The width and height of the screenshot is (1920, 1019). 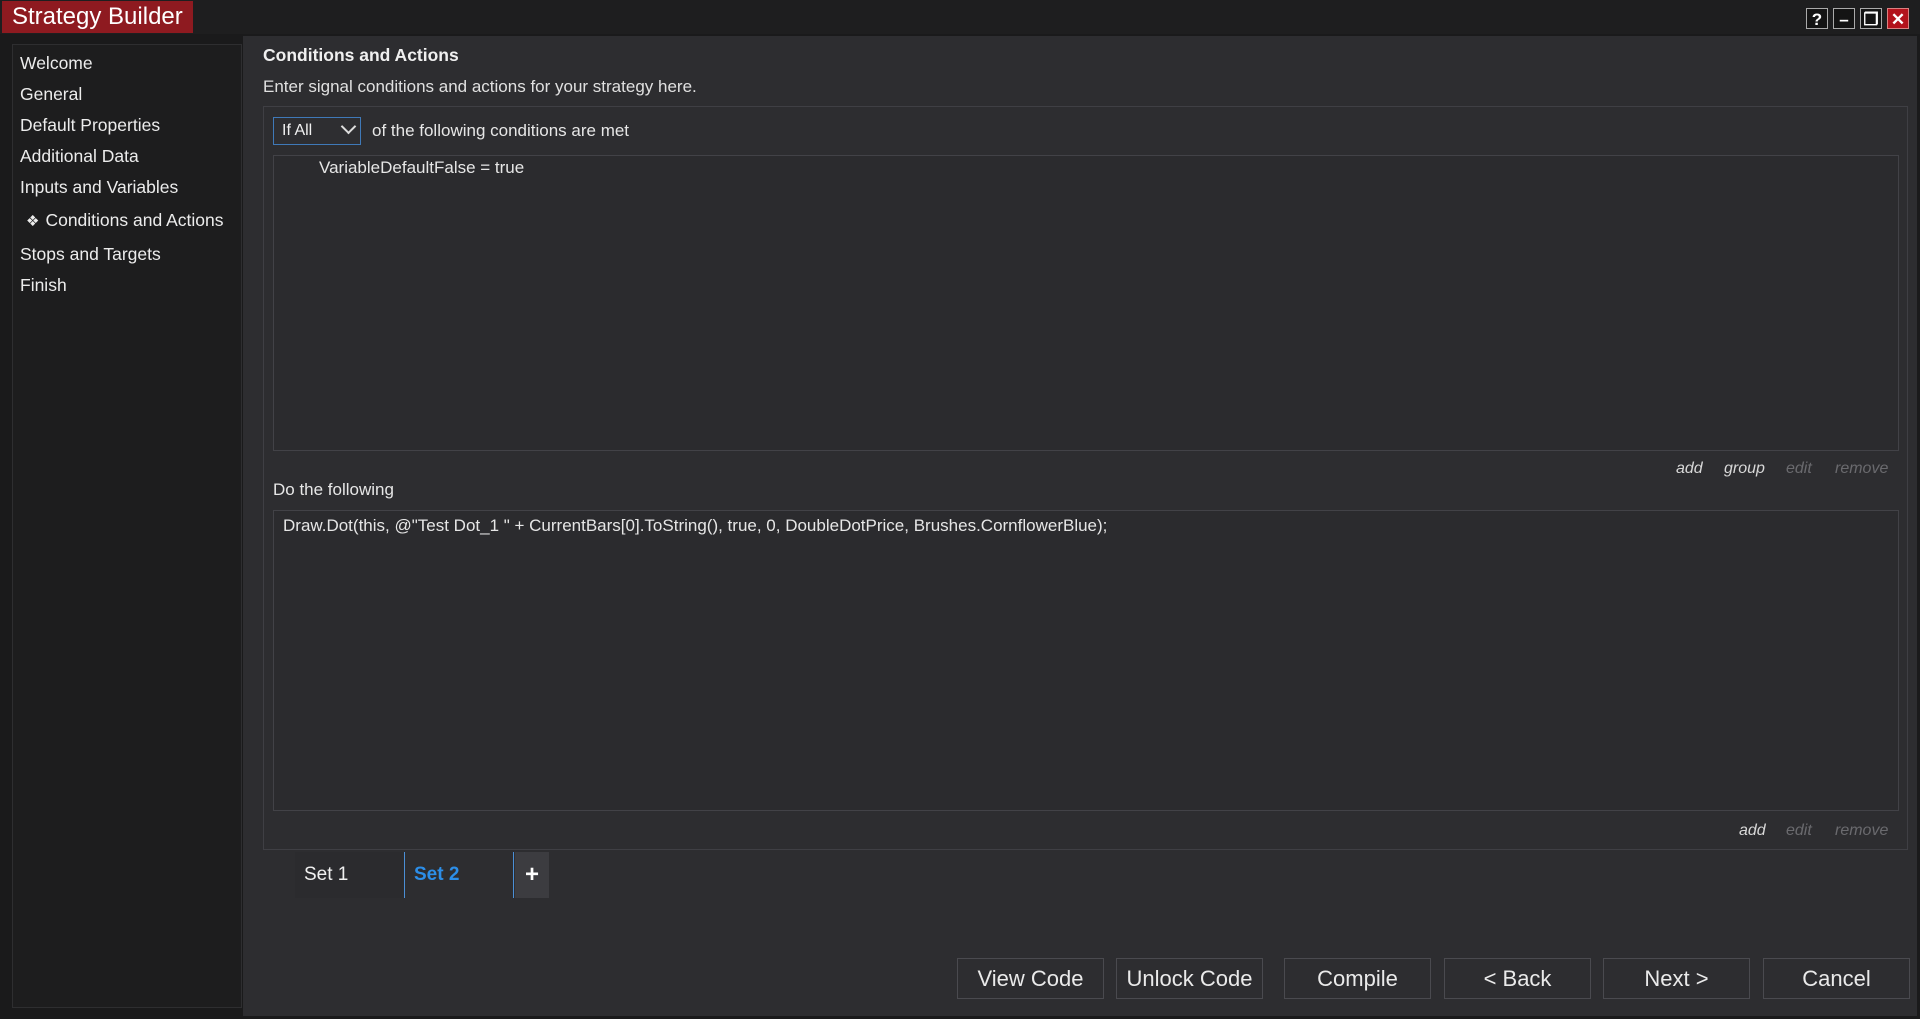 What do you see at coordinates (1898, 18) in the screenshot?
I see `close-icon: ✕` at bounding box center [1898, 18].